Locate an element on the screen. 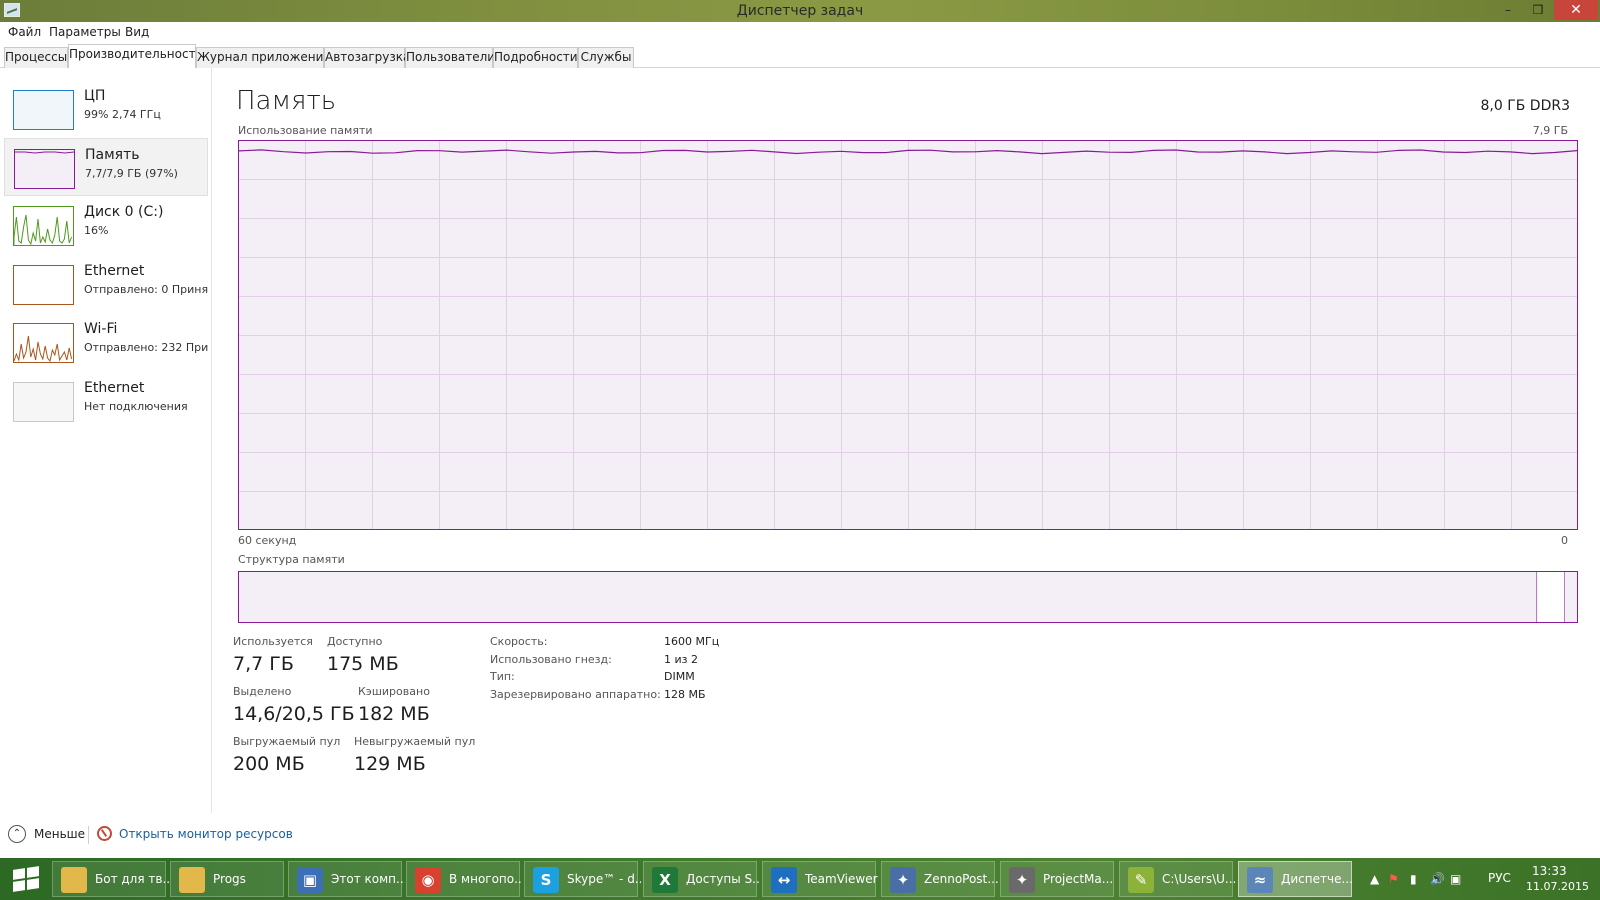 This screenshot has height=900, width=1600. nonpaged-pool-value: 129 МБ is located at coordinates (390, 764).